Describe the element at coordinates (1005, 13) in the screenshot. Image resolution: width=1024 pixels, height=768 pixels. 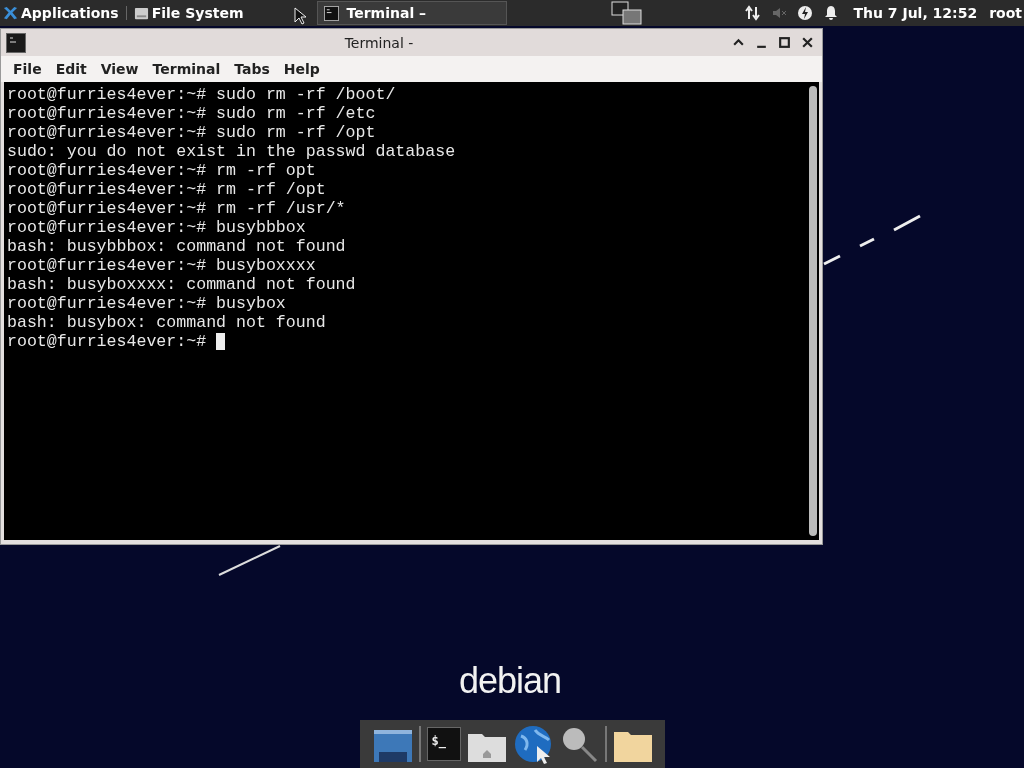
I see `user-menu: root` at that location.